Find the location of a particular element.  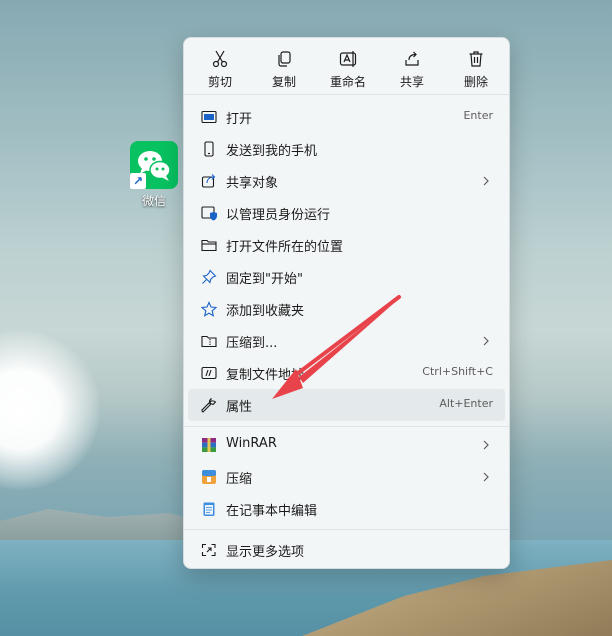

menu-item-shortcut: Enter is located at coordinates (478, 115).